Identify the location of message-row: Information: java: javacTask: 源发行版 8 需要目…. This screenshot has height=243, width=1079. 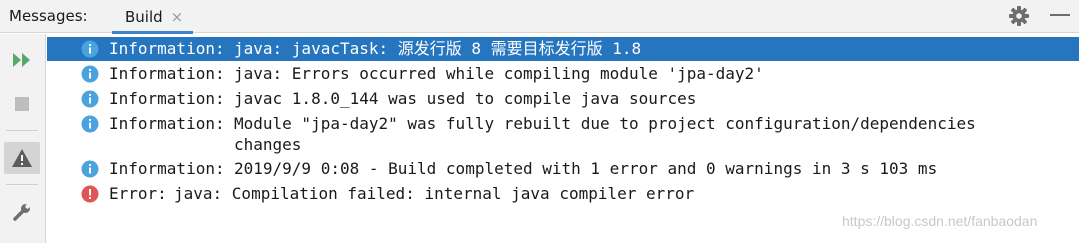
(563, 49).